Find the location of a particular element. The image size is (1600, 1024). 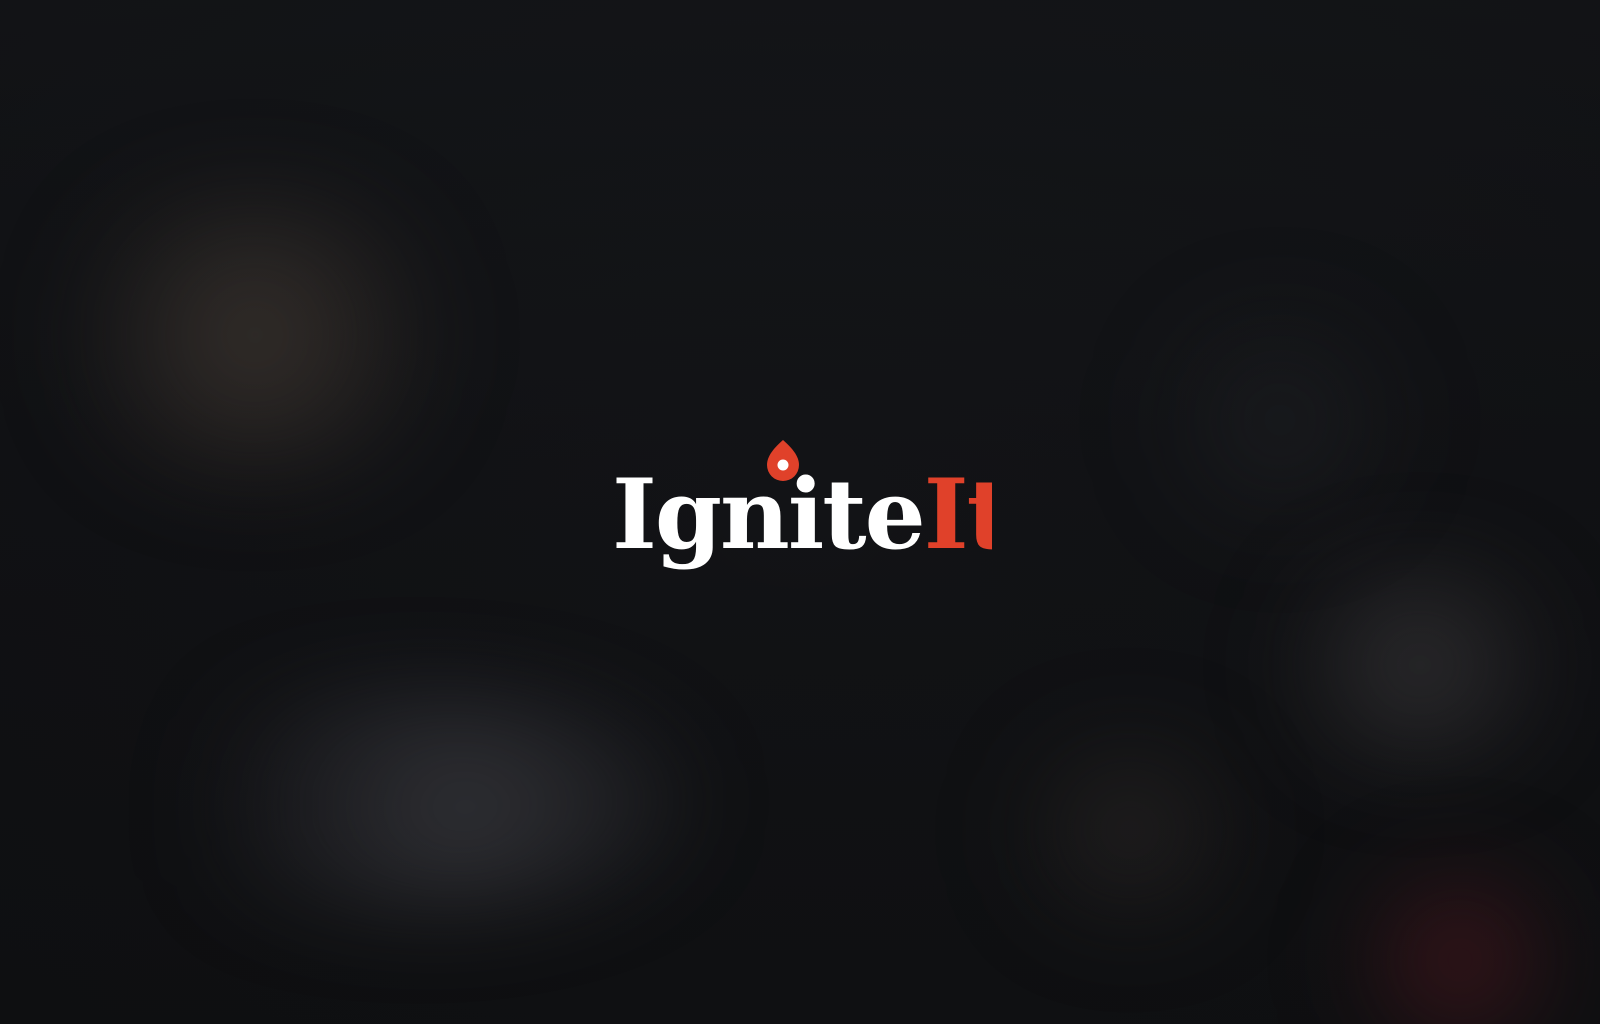

app-logo-graphic: IgniteIt is located at coordinates (802, 505).